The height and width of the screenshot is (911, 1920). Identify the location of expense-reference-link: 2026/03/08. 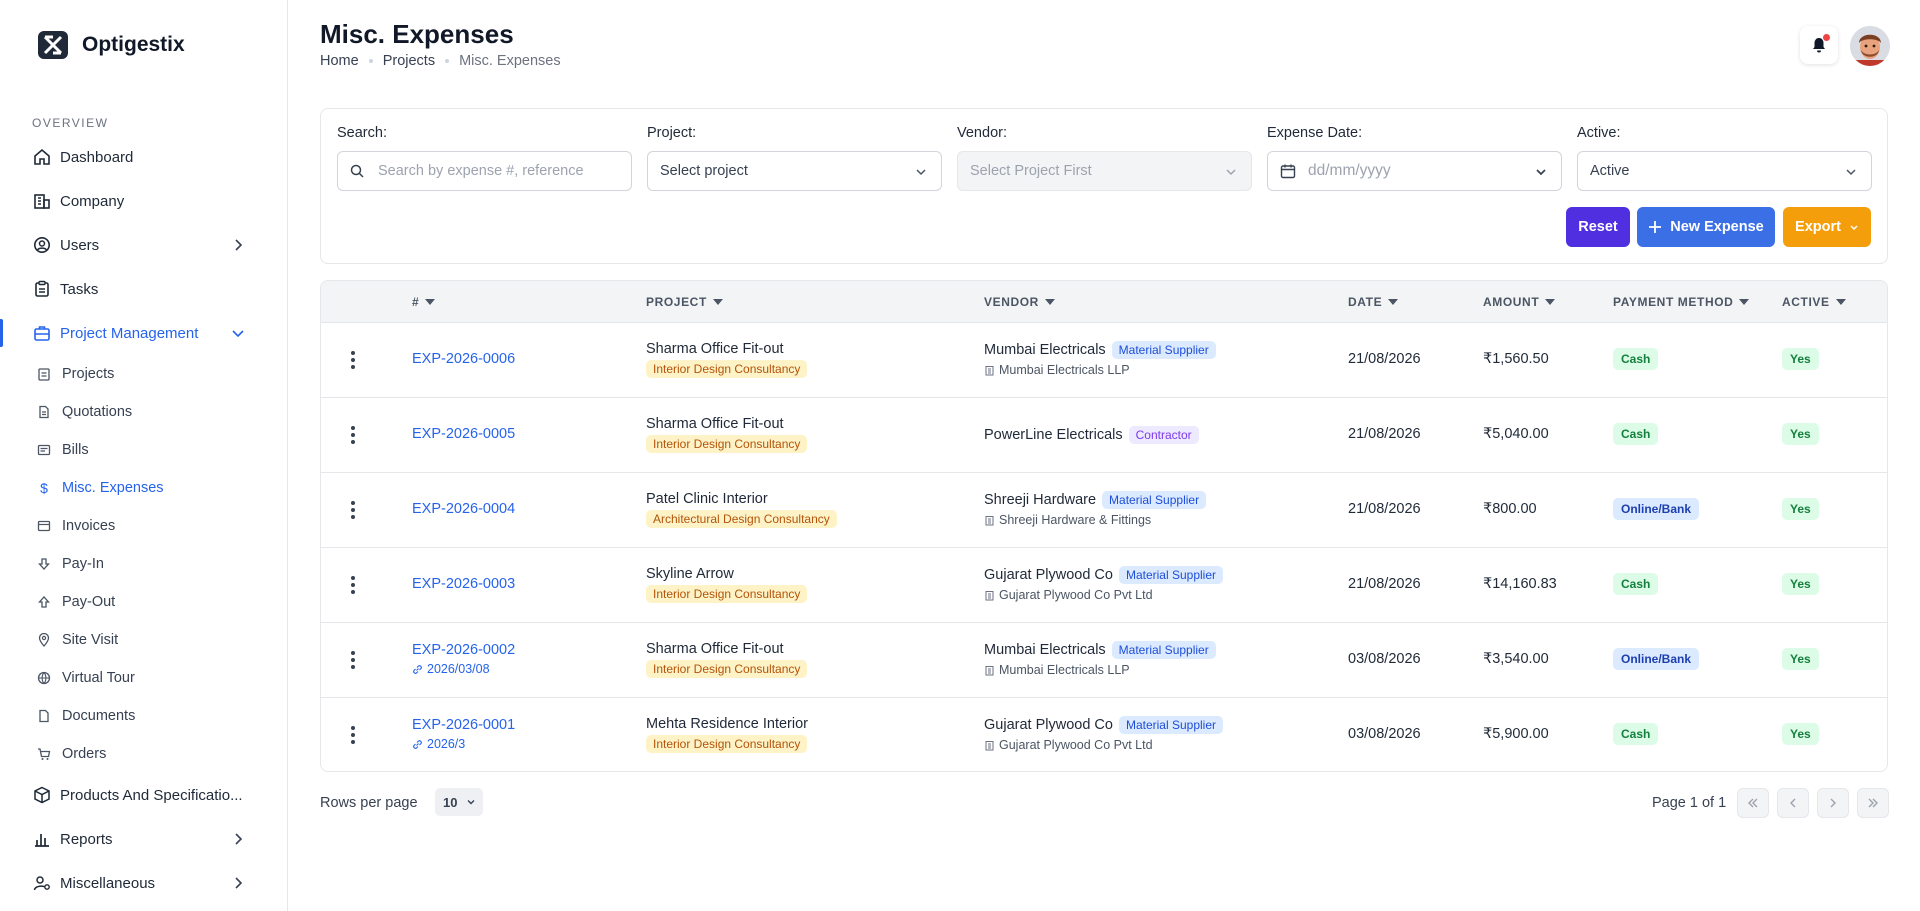
(463, 669).